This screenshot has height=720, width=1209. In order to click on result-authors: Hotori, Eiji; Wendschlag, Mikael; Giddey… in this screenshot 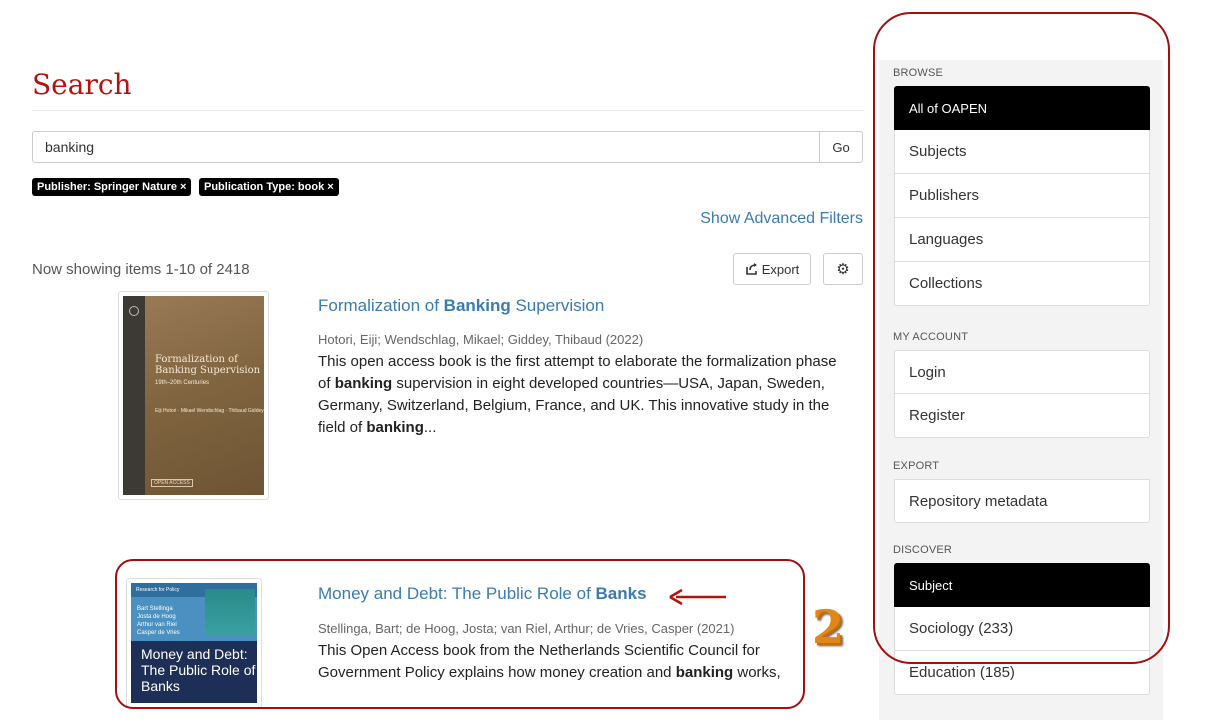, I will do `click(481, 339)`.